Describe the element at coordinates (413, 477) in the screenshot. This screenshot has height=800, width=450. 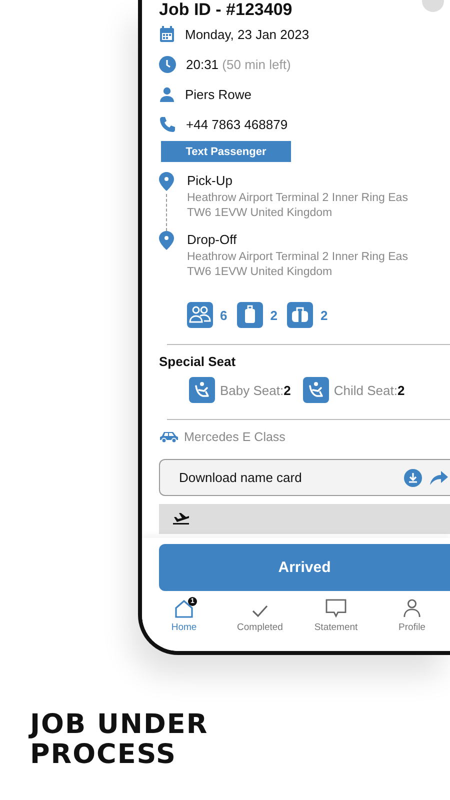
I see `download-icon` at that location.